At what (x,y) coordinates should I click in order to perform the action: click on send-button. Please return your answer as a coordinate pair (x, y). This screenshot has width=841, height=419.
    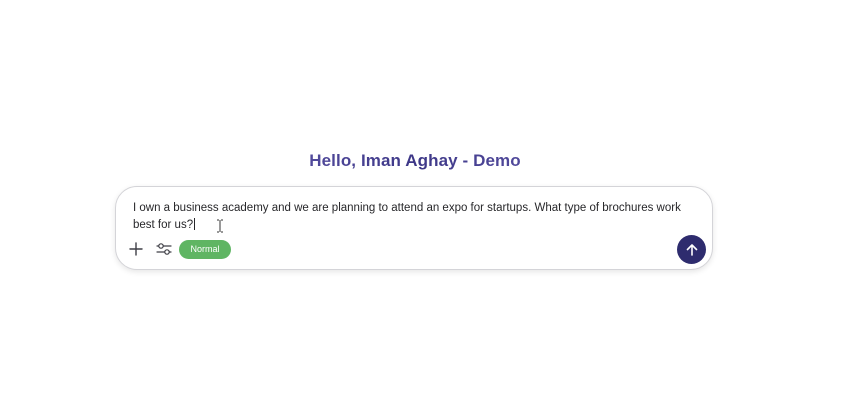
    Looking at the image, I should click on (691, 249).